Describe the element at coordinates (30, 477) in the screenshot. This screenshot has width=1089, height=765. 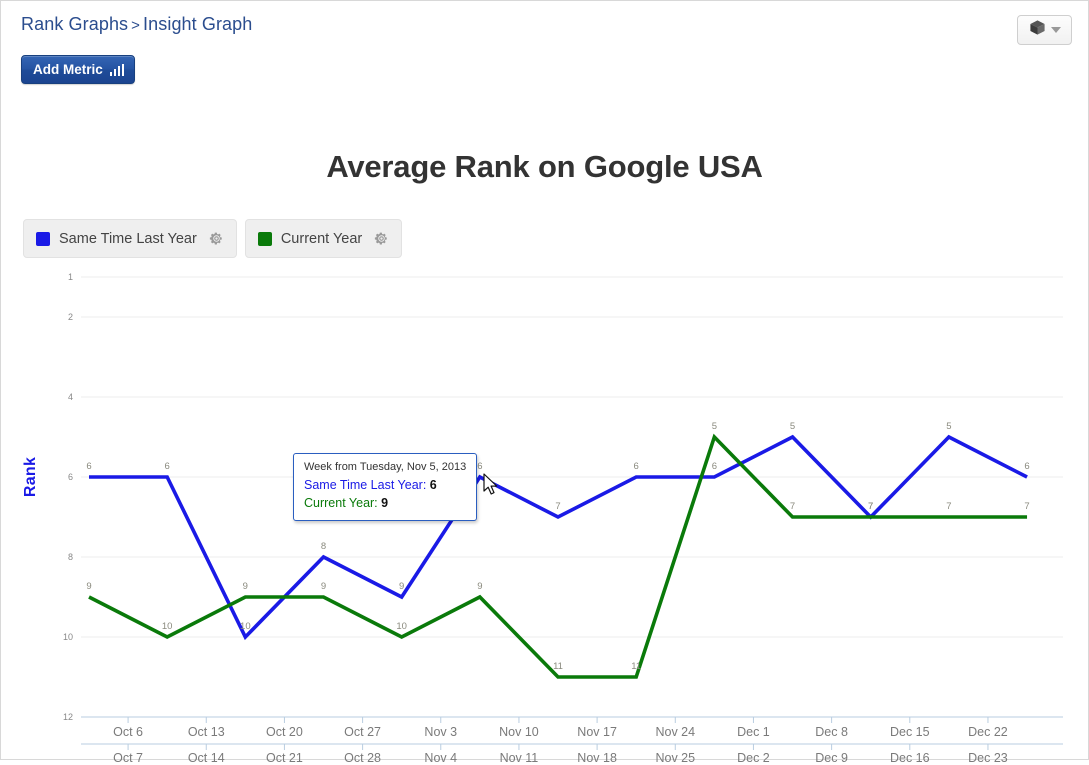
I see `y-axis-label: Rank` at that location.